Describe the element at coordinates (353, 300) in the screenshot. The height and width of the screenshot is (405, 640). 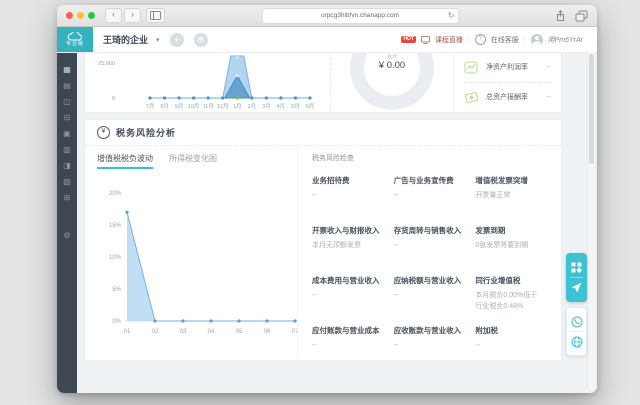
I see `risk-item-cost-vs-revenue: 成本费用与营业收入 --` at that location.